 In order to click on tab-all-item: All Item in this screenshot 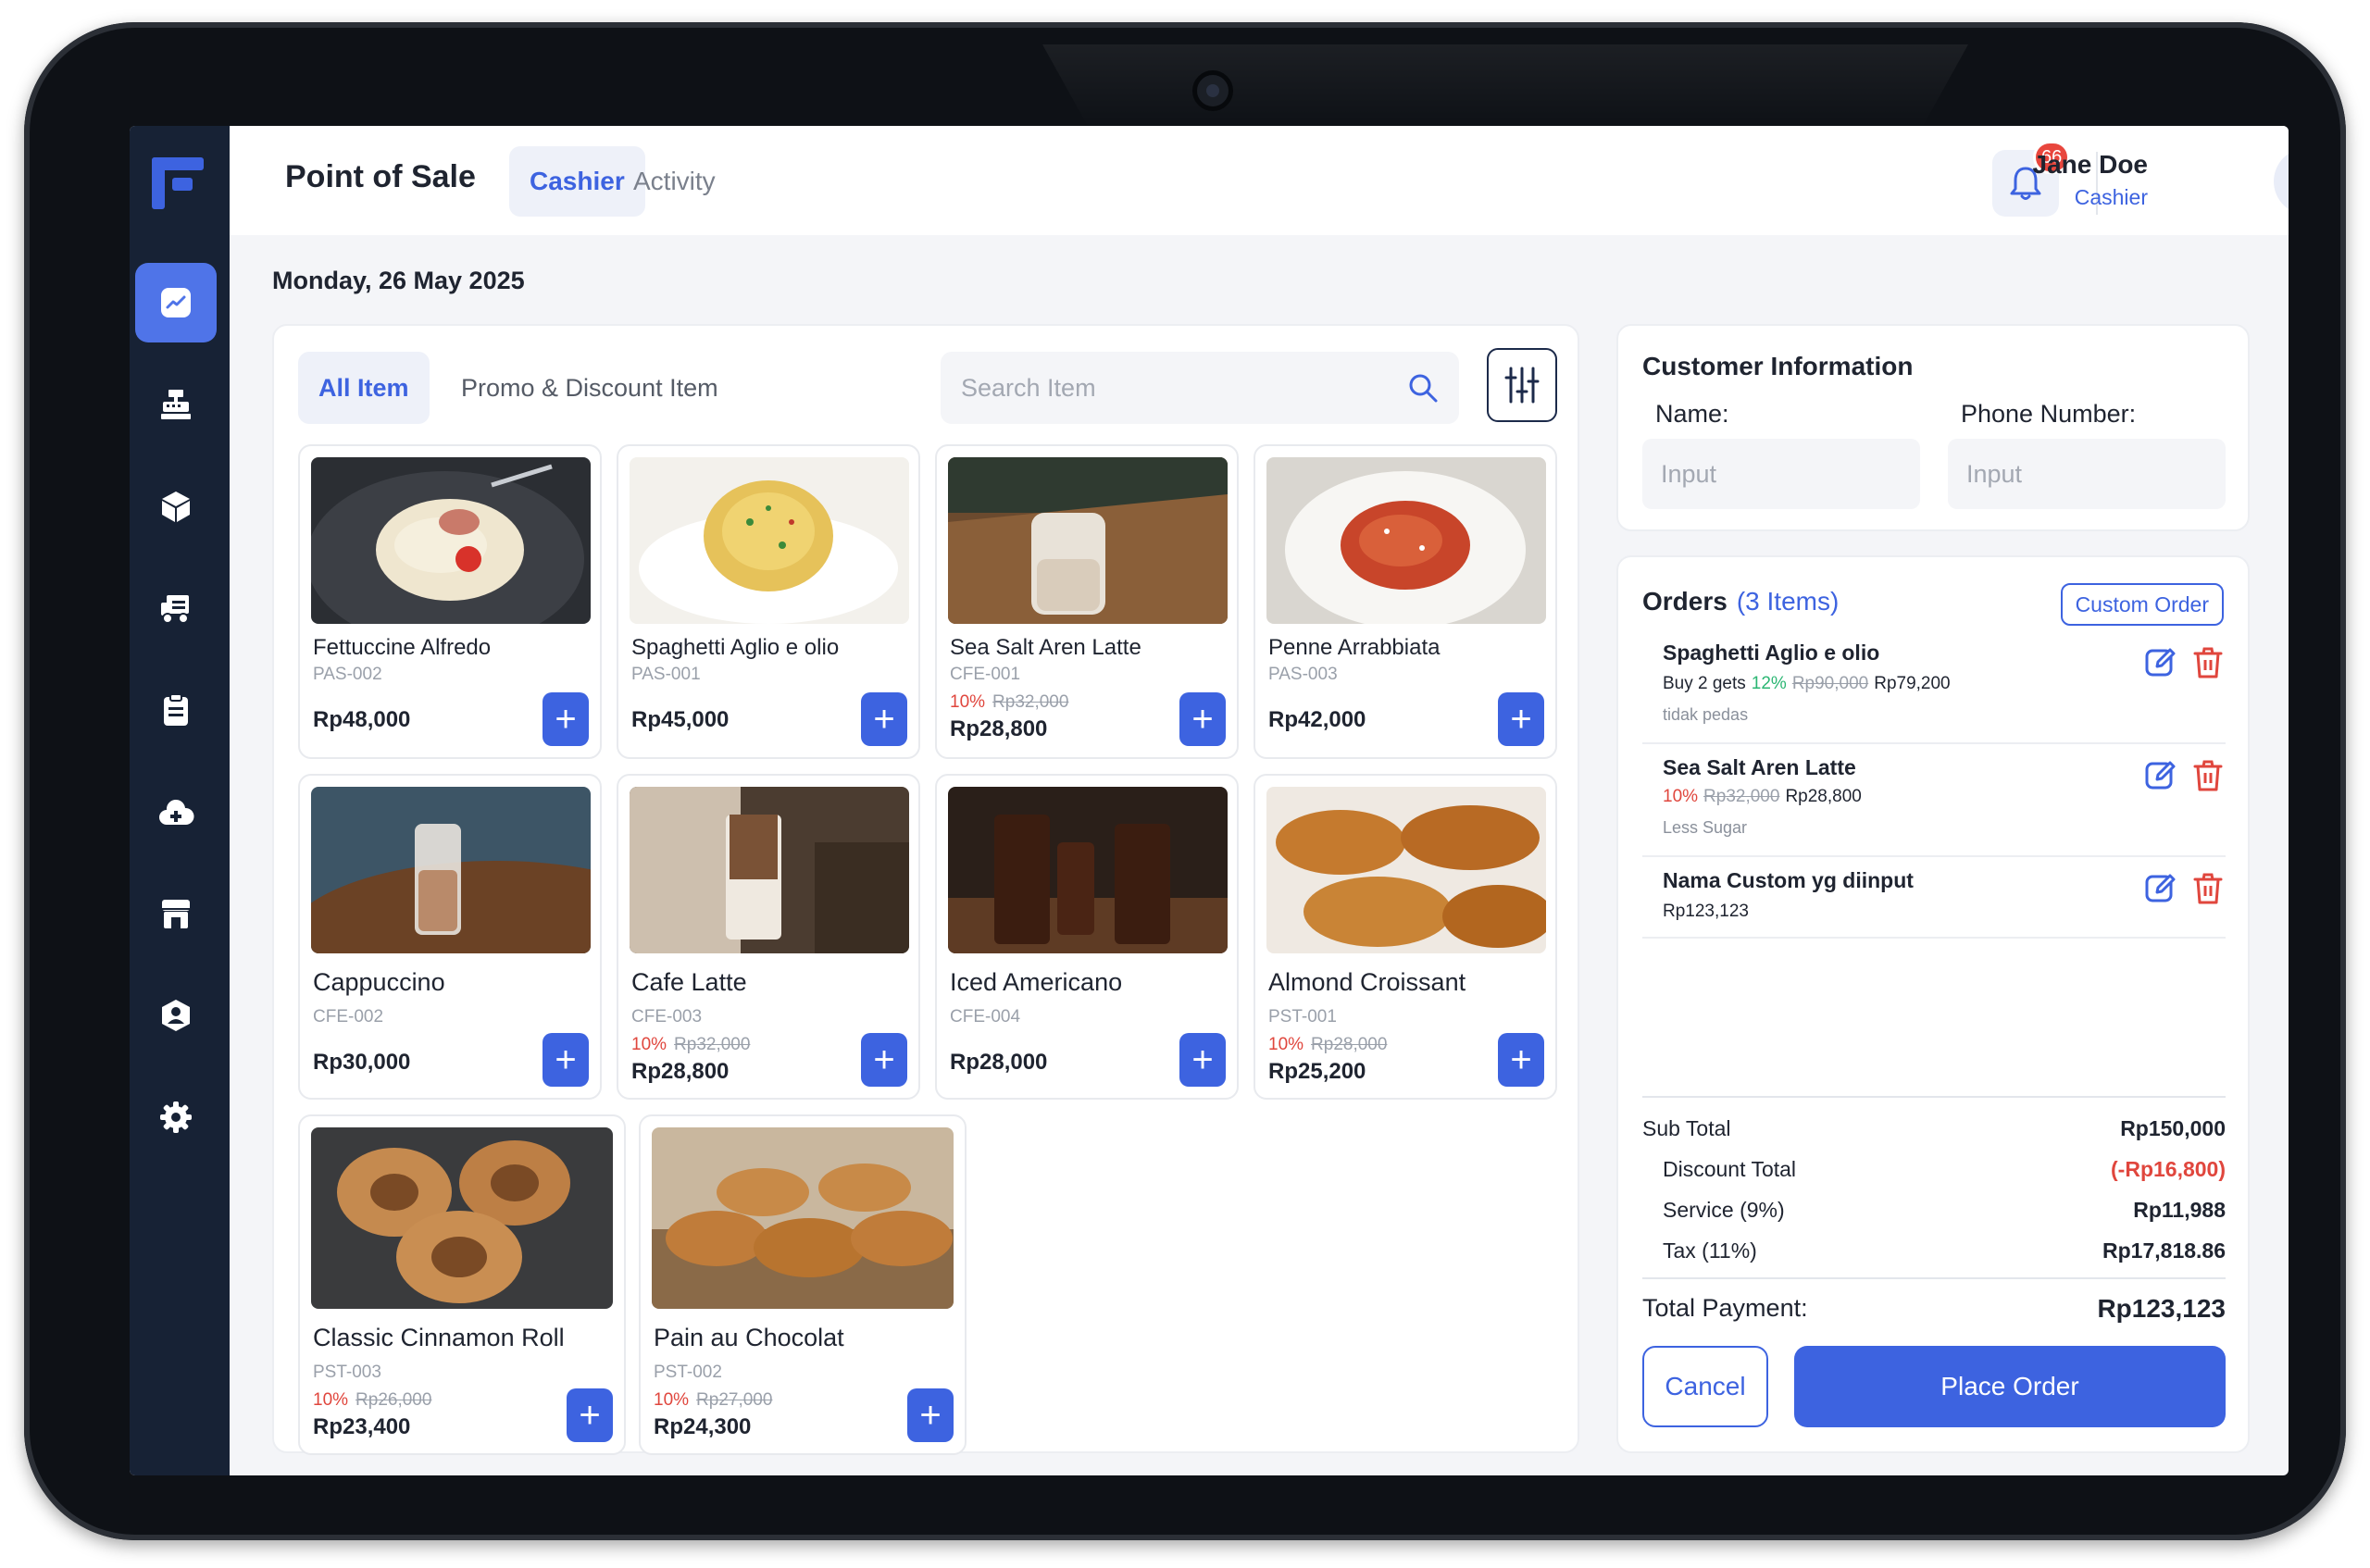, I will do `click(364, 388)`.